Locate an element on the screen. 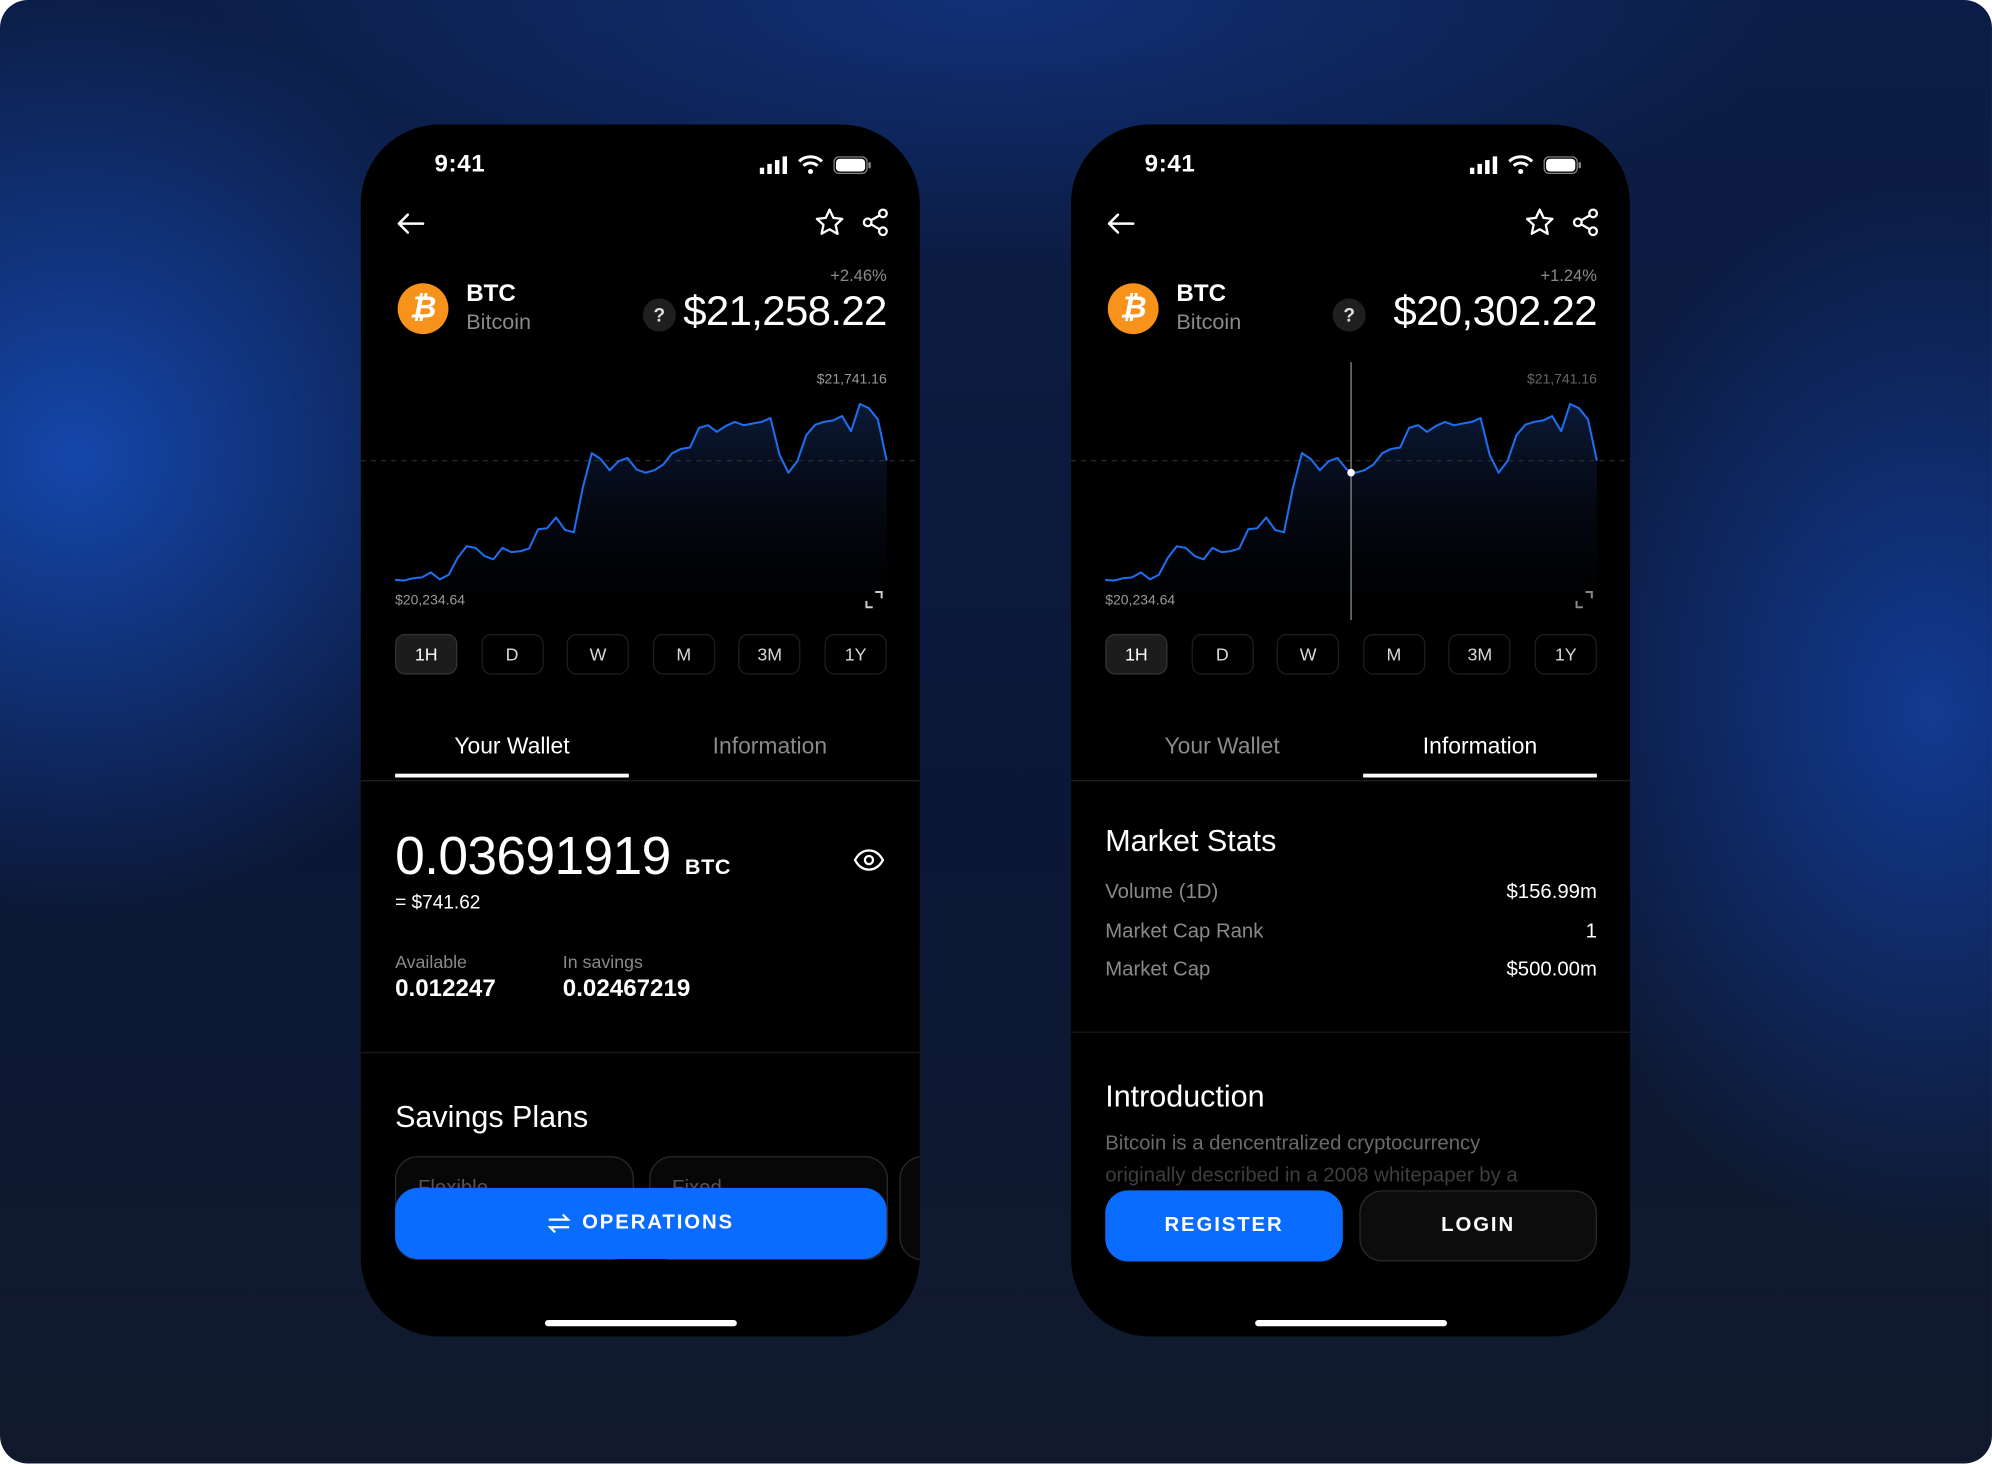  operations-button: OPERATIONS is located at coordinates (641, 1223).